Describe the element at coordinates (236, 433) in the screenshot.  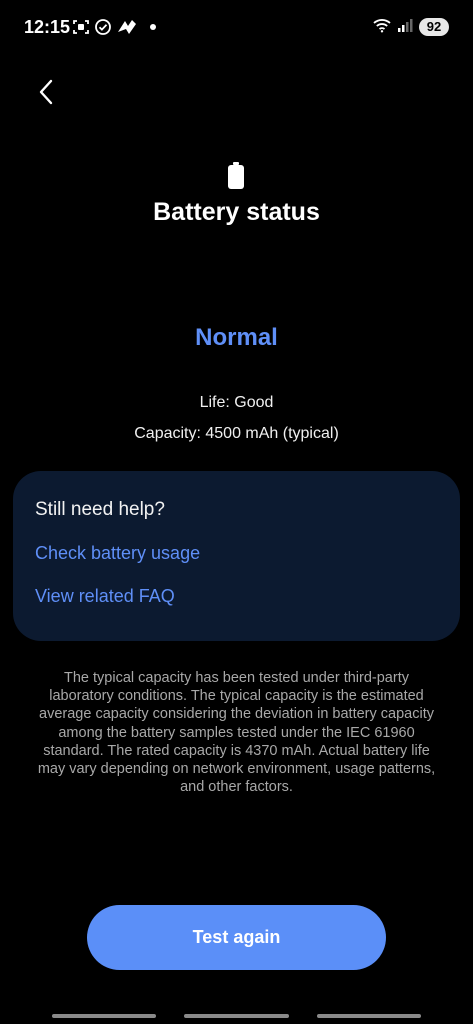
I see `battery-capacity-text: Capacity: 4500 mAh (typical)` at that location.